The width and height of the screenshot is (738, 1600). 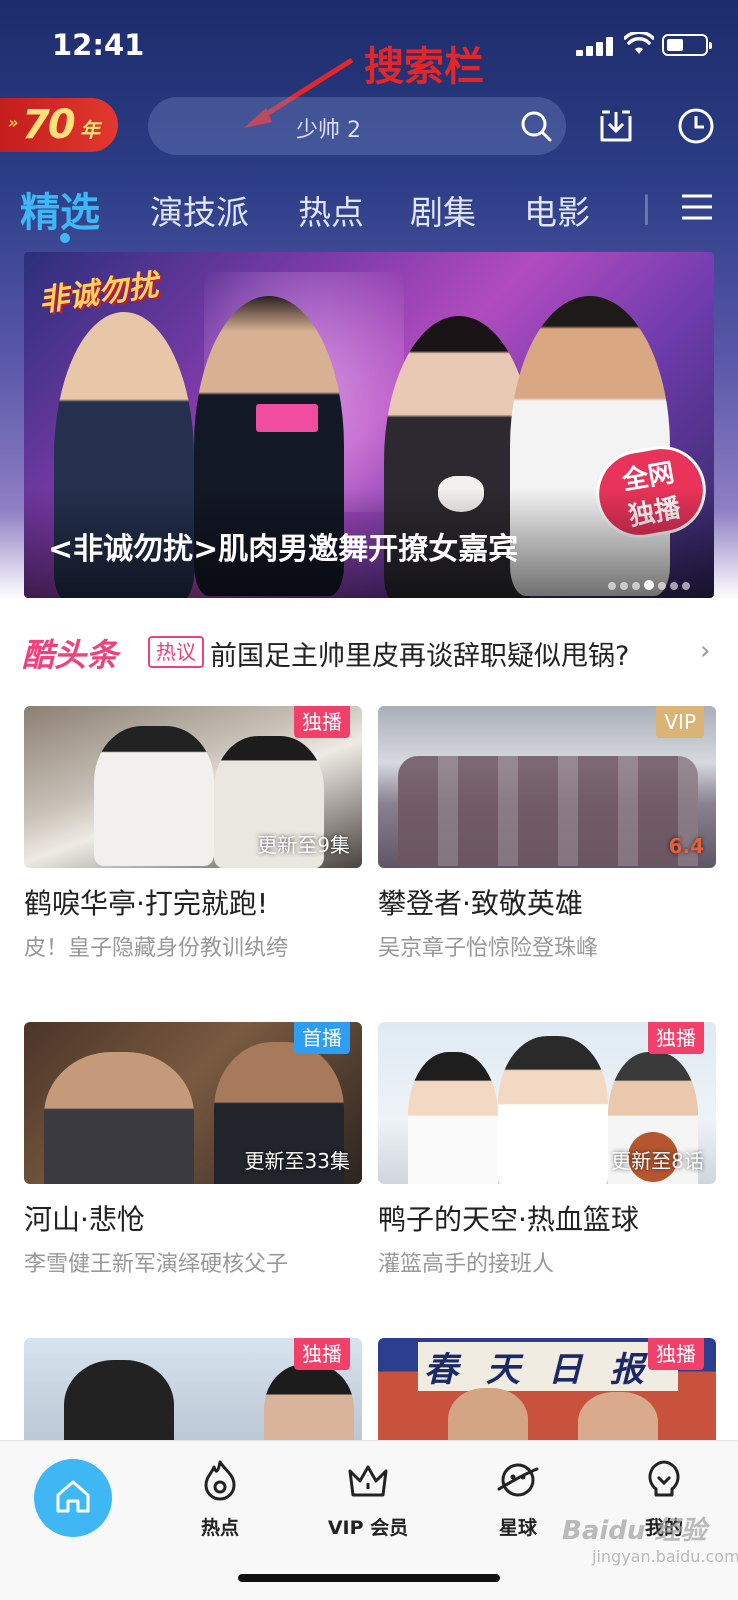 I want to click on headline-tag: 热议, so click(x=176, y=652).